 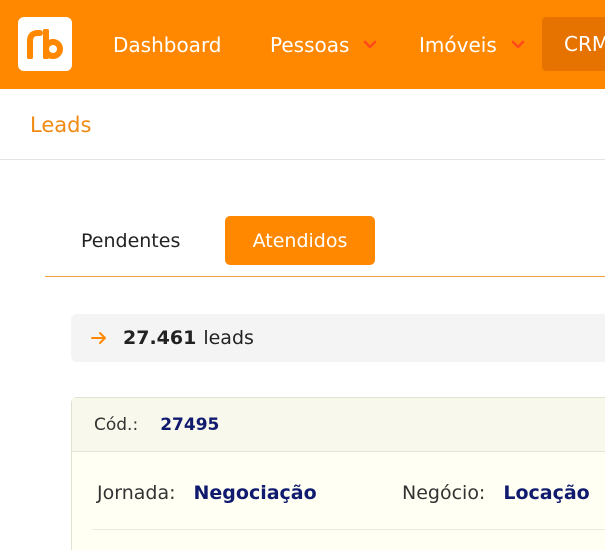 I want to click on arrow-right-icon, so click(x=100, y=338).